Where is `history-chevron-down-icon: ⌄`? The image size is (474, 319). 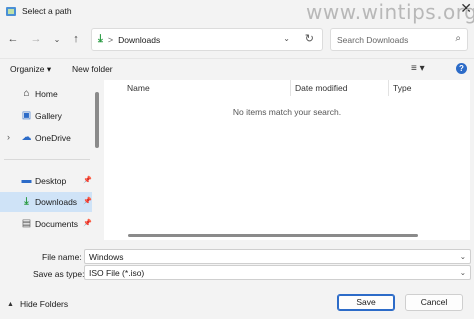
history-chevron-down-icon: ⌄ is located at coordinates (57, 39).